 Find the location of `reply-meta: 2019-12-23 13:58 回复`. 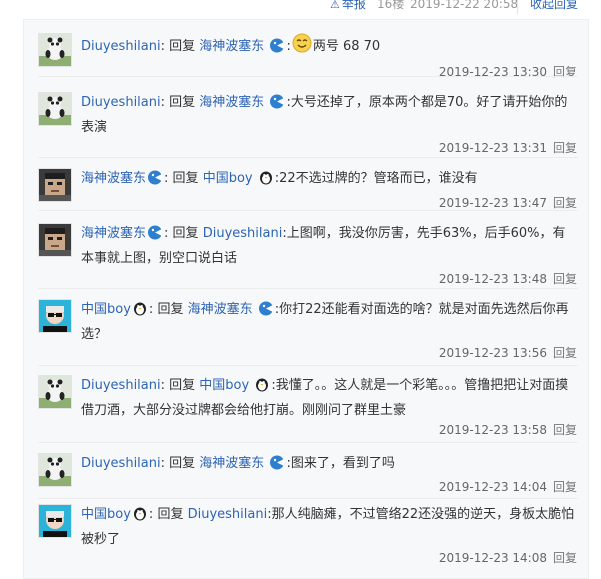

reply-meta: 2019-12-23 13:58 回复 is located at coordinates (508, 430).